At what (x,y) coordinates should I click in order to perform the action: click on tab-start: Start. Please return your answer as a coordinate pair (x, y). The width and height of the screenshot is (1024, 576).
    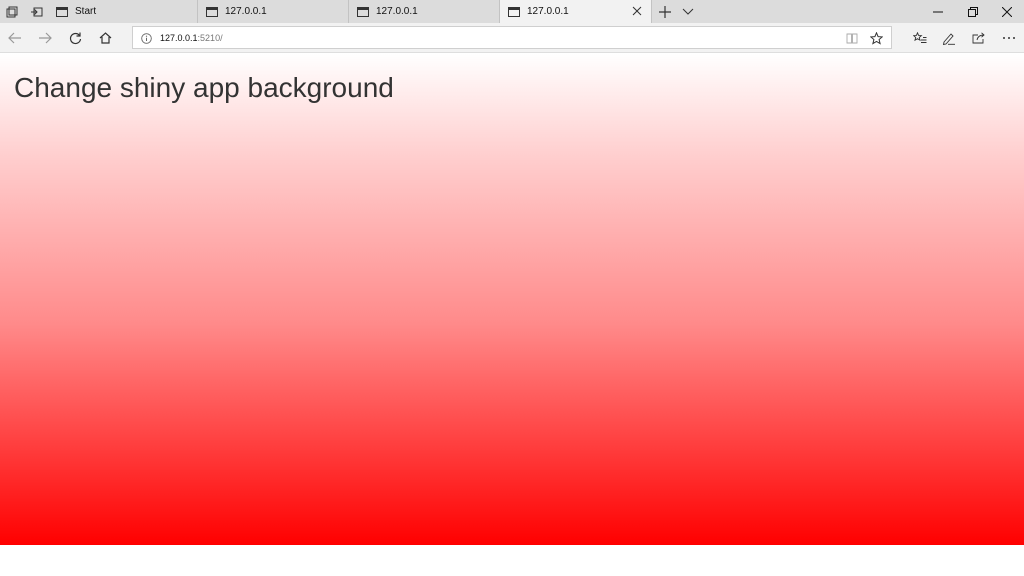
    Looking at the image, I should click on (123, 11).